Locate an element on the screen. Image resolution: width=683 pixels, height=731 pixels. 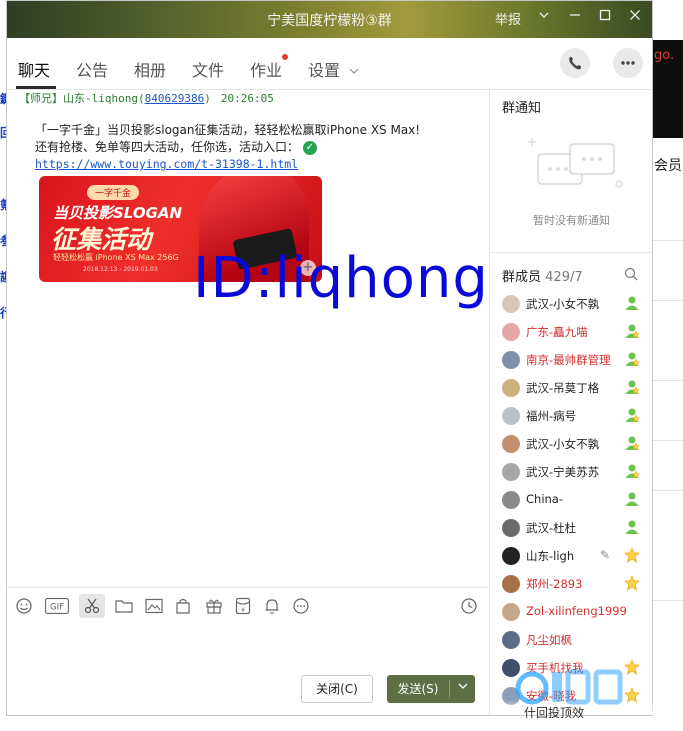
member-row: 武汉-吊莫丁格 is located at coordinates (571, 388).